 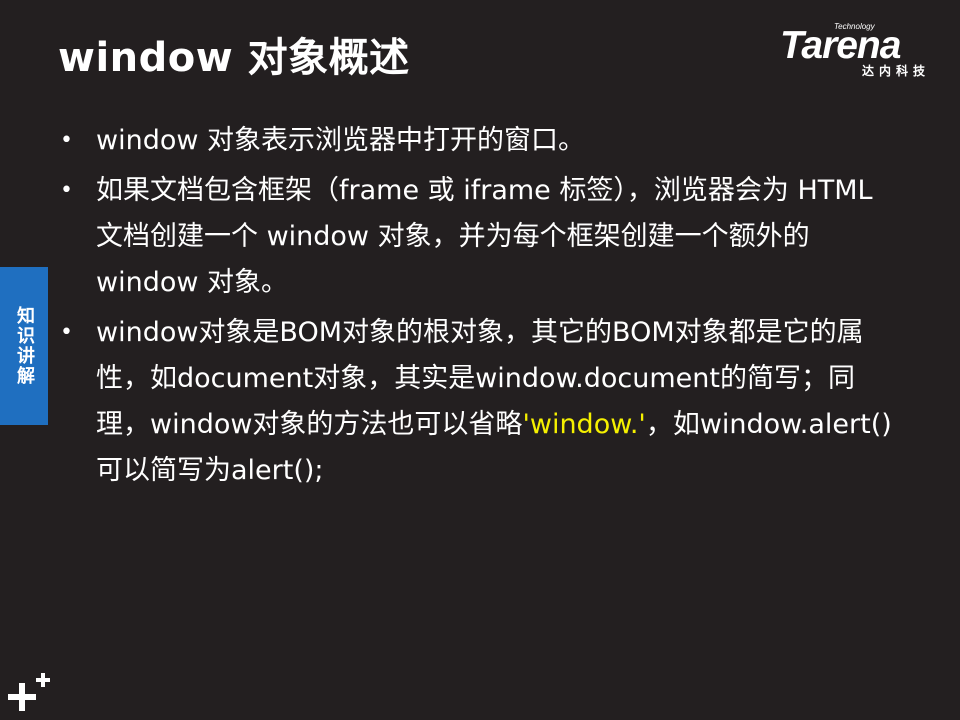 I want to click on tarena-logo: Tarena Technology 达内科技, so click(x=862, y=53).